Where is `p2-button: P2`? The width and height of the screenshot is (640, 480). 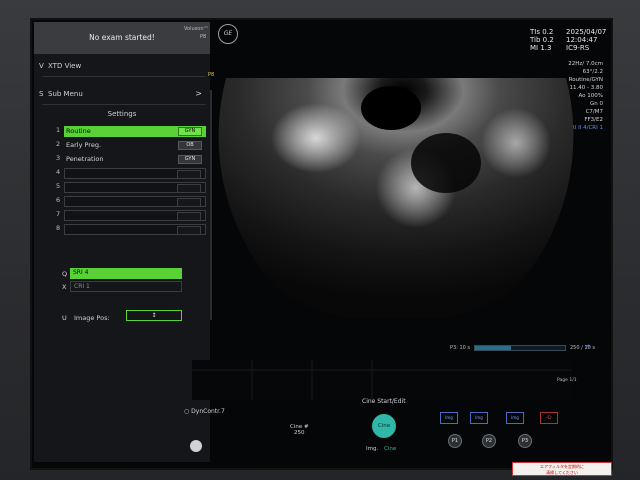 p2-button: P2 is located at coordinates (489, 441).